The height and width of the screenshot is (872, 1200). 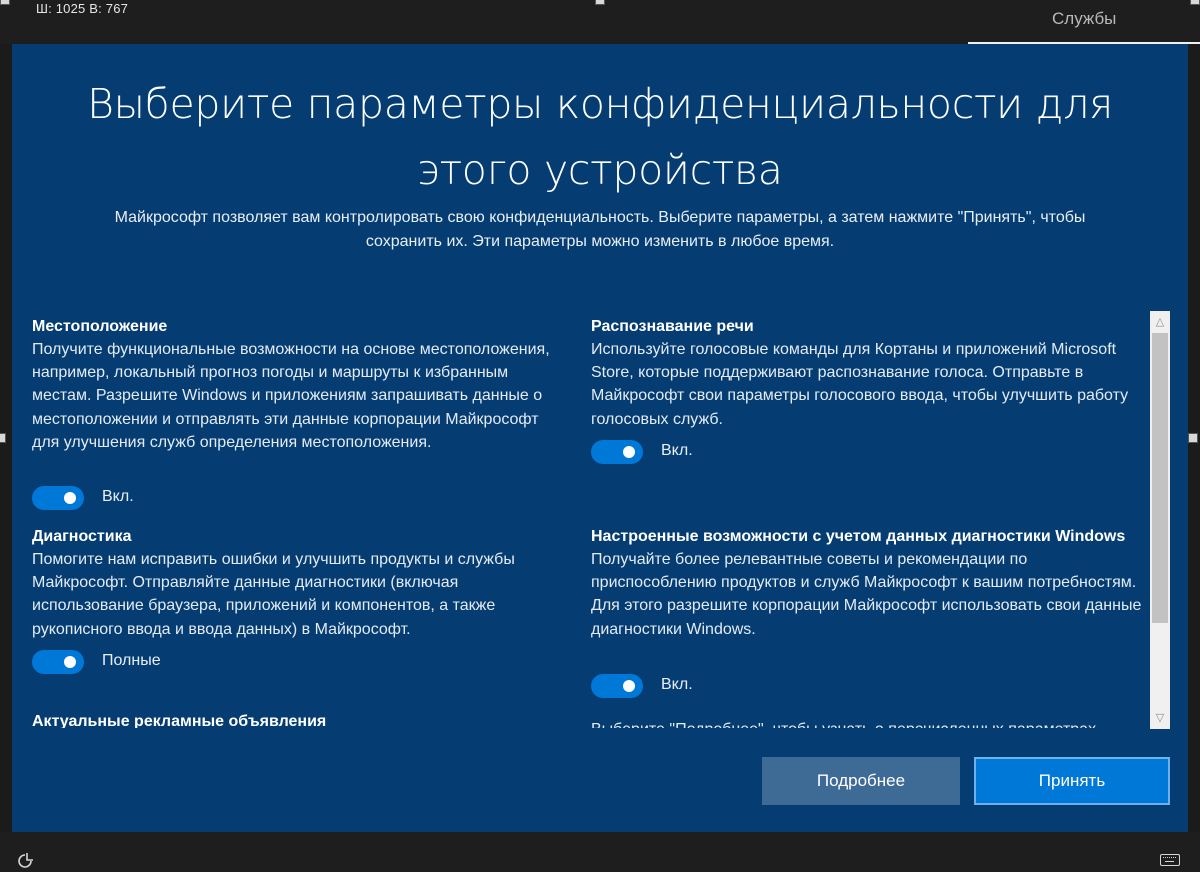 I want to click on scrollbar-thumb, so click(x=1160, y=478).